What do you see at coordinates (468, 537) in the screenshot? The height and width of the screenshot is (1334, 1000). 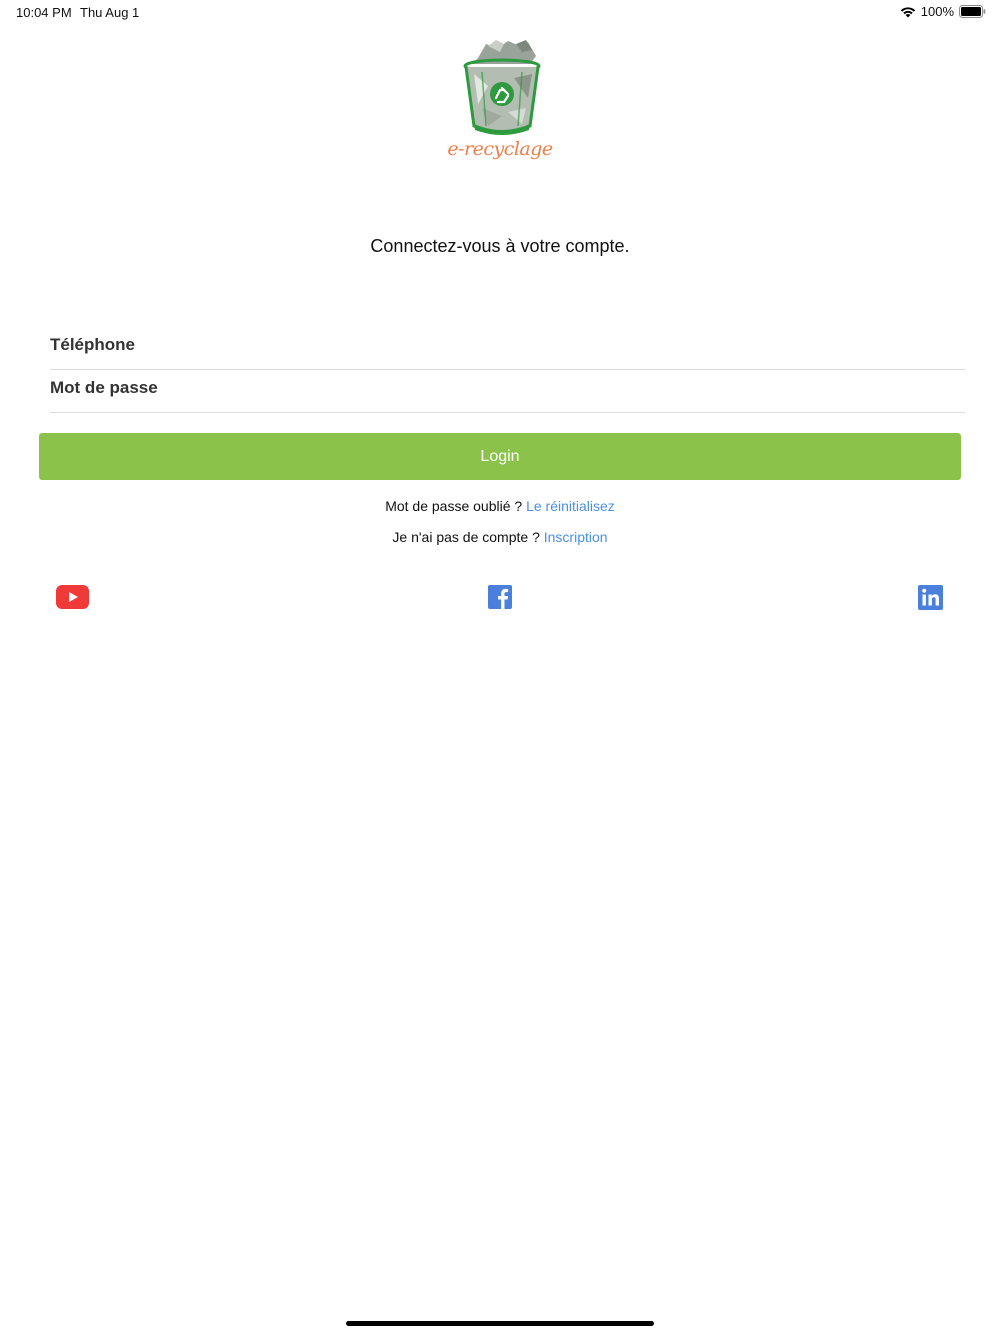 I see `no-account-text: Je n'ai pas de compte ?` at bounding box center [468, 537].